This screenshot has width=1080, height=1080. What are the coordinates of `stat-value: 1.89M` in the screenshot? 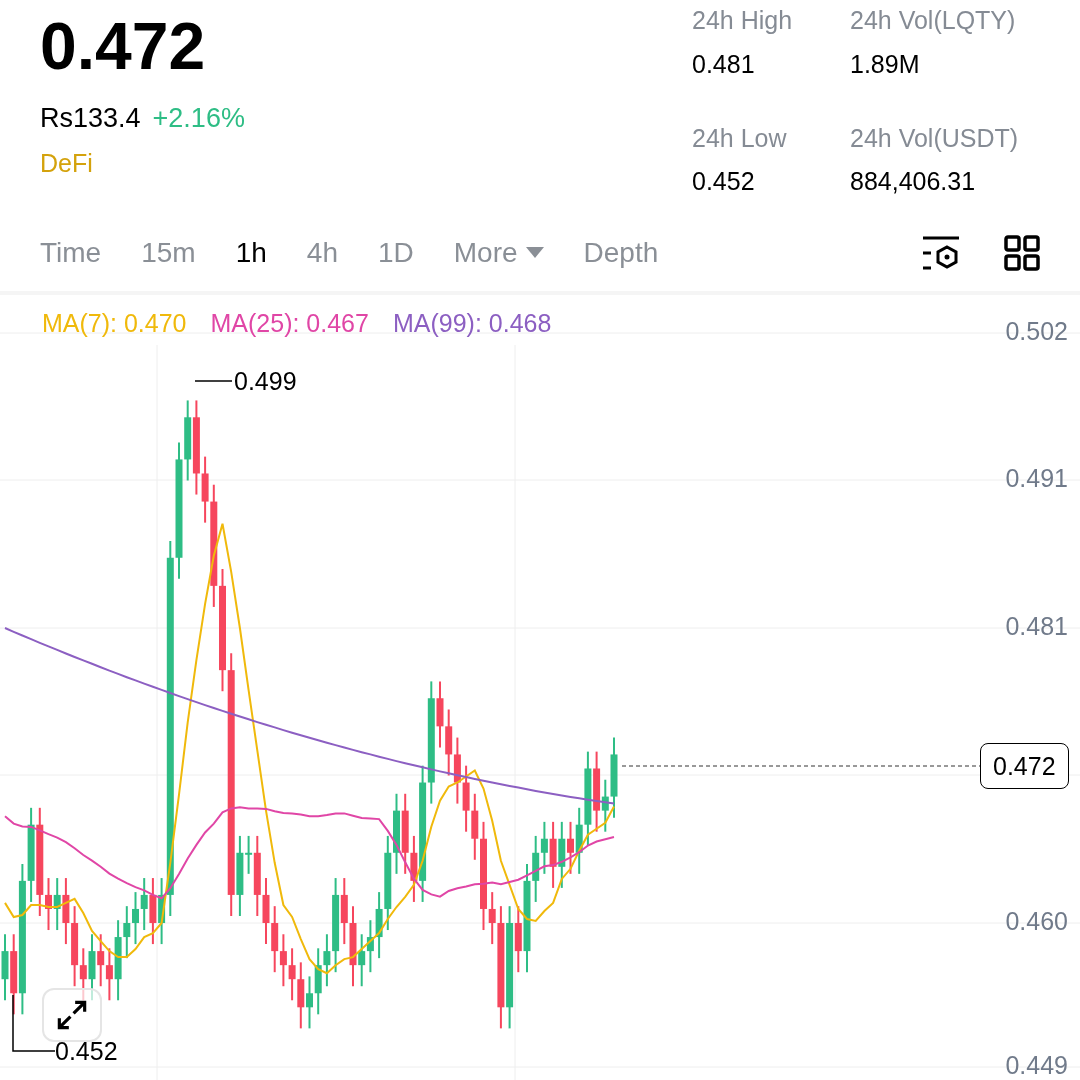 It's located at (885, 64).